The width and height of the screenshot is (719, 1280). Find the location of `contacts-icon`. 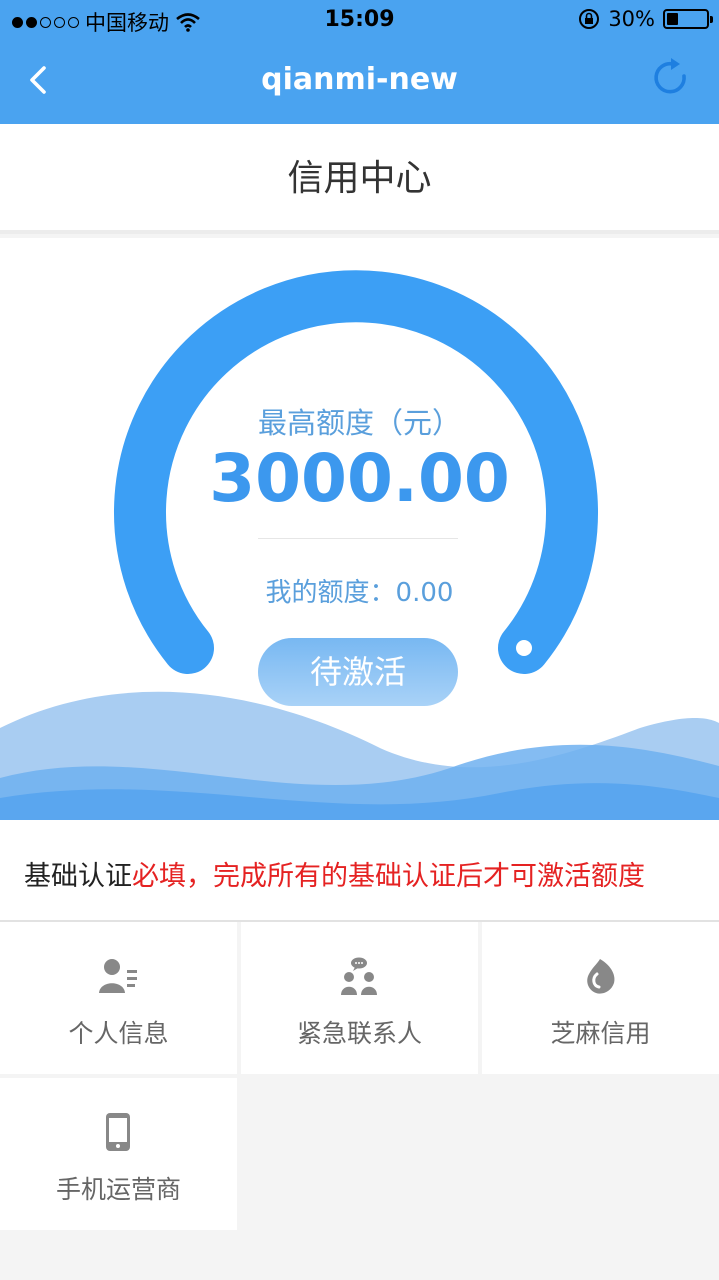

contacts-icon is located at coordinates (359, 976).